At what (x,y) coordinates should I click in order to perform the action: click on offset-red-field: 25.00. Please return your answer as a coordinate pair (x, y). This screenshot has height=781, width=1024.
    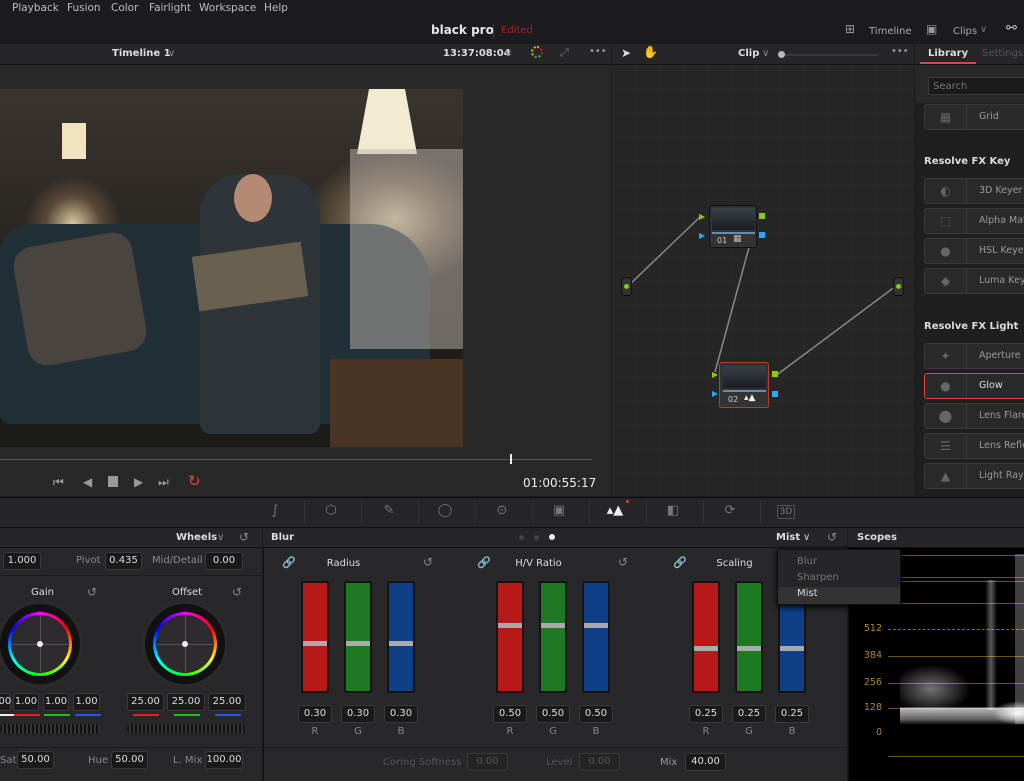
    Looking at the image, I should click on (145, 702).